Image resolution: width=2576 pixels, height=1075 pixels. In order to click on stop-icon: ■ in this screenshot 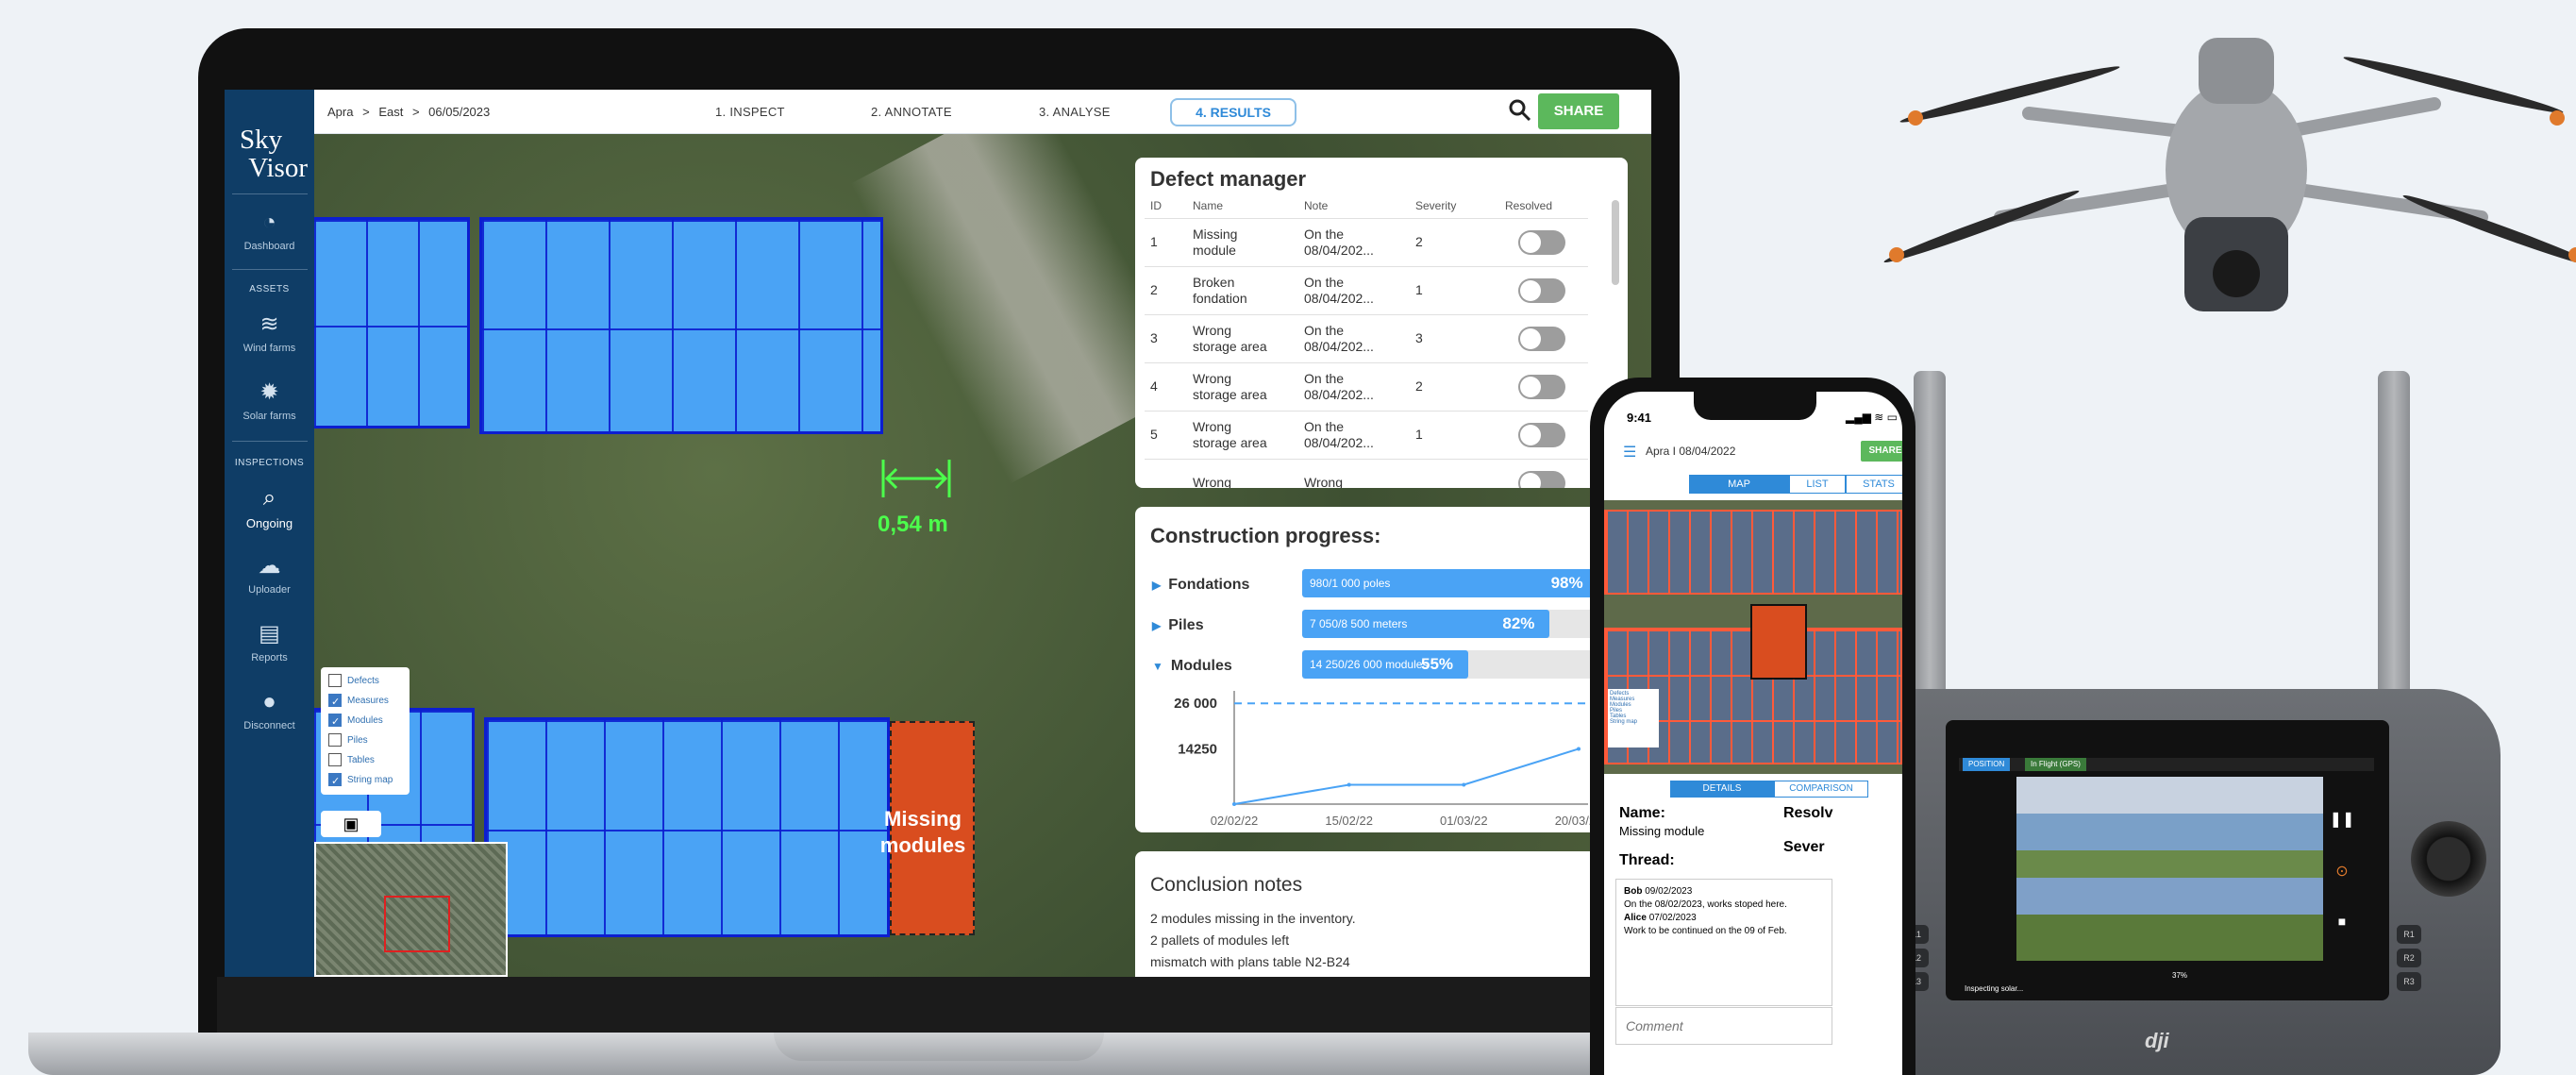, I will do `click(2342, 928)`.